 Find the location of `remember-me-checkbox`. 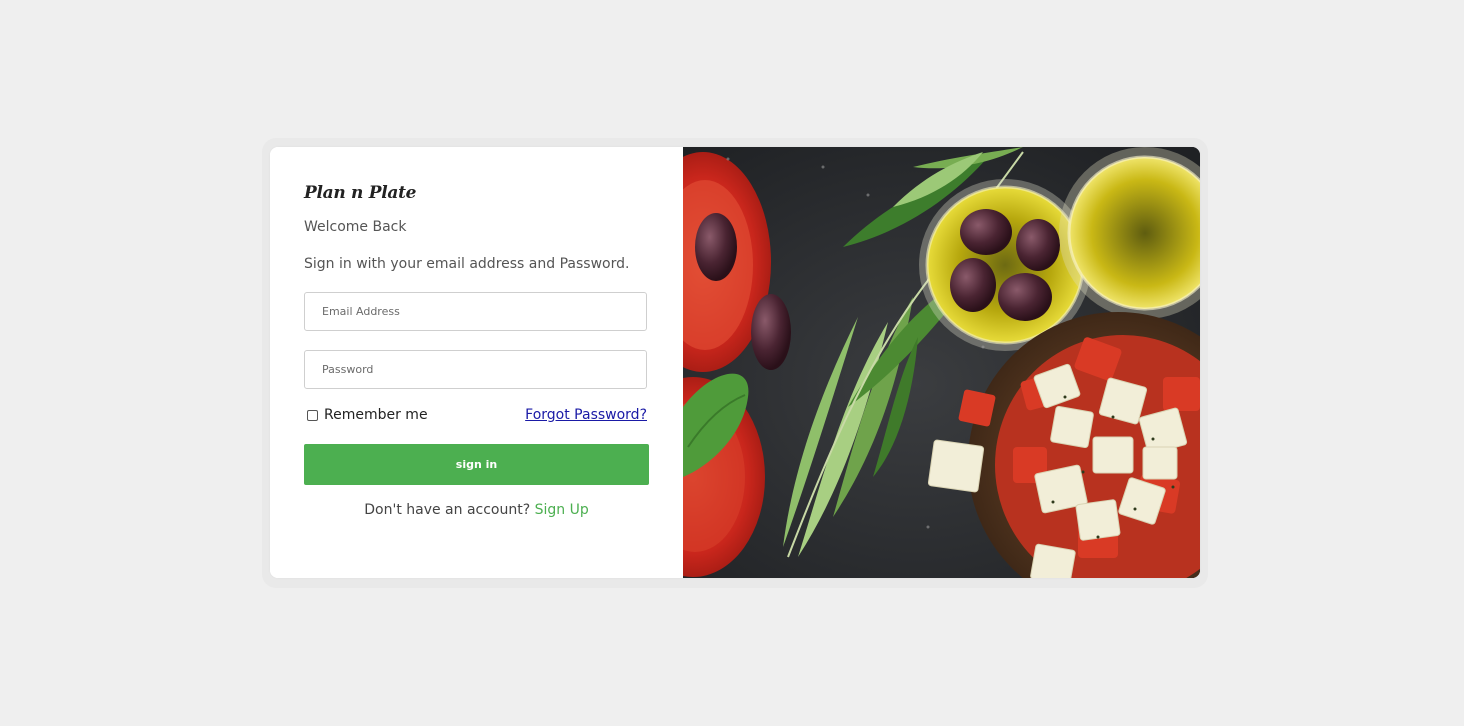

remember-me-checkbox is located at coordinates (312, 415).